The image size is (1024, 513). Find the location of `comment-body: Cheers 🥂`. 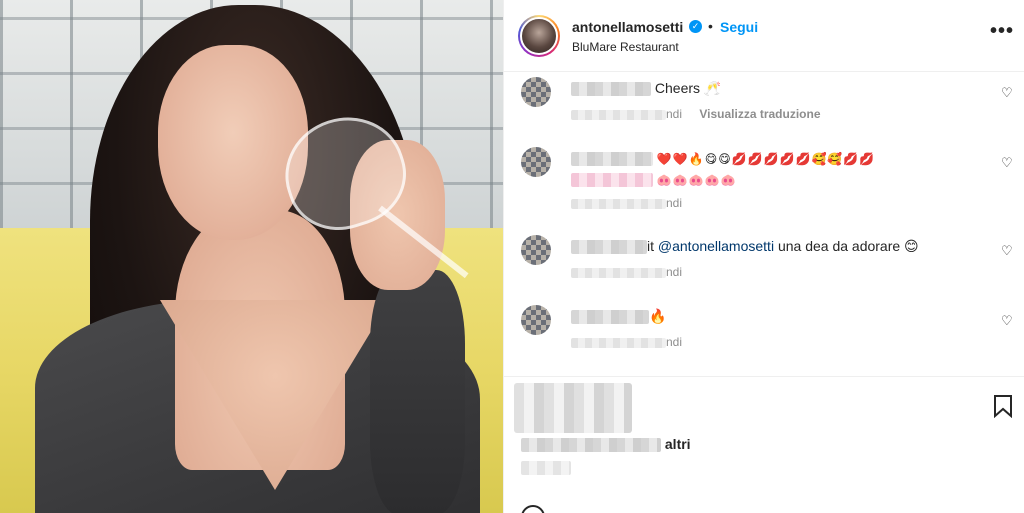

comment-body: Cheers 🥂 is located at coordinates (646, 88).